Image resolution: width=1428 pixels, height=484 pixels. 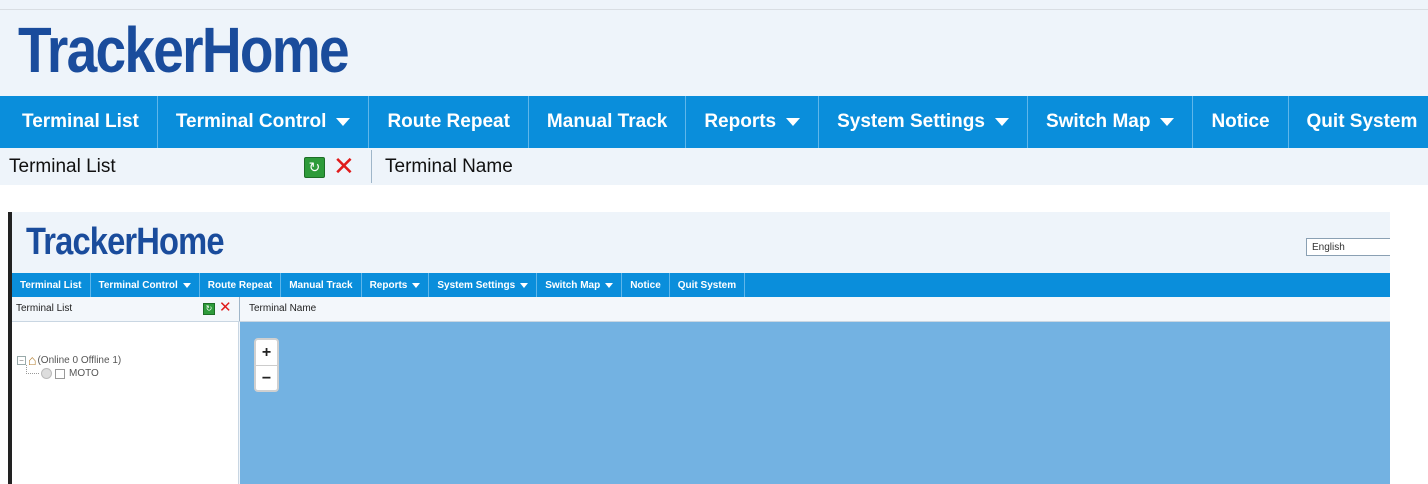 What do you see at coordinates (125, 403) in the screenshot?
I see `terminal-tree: − ⌂ (Online 0 Offline 1) MOTO` at bounding box center [125, 403].